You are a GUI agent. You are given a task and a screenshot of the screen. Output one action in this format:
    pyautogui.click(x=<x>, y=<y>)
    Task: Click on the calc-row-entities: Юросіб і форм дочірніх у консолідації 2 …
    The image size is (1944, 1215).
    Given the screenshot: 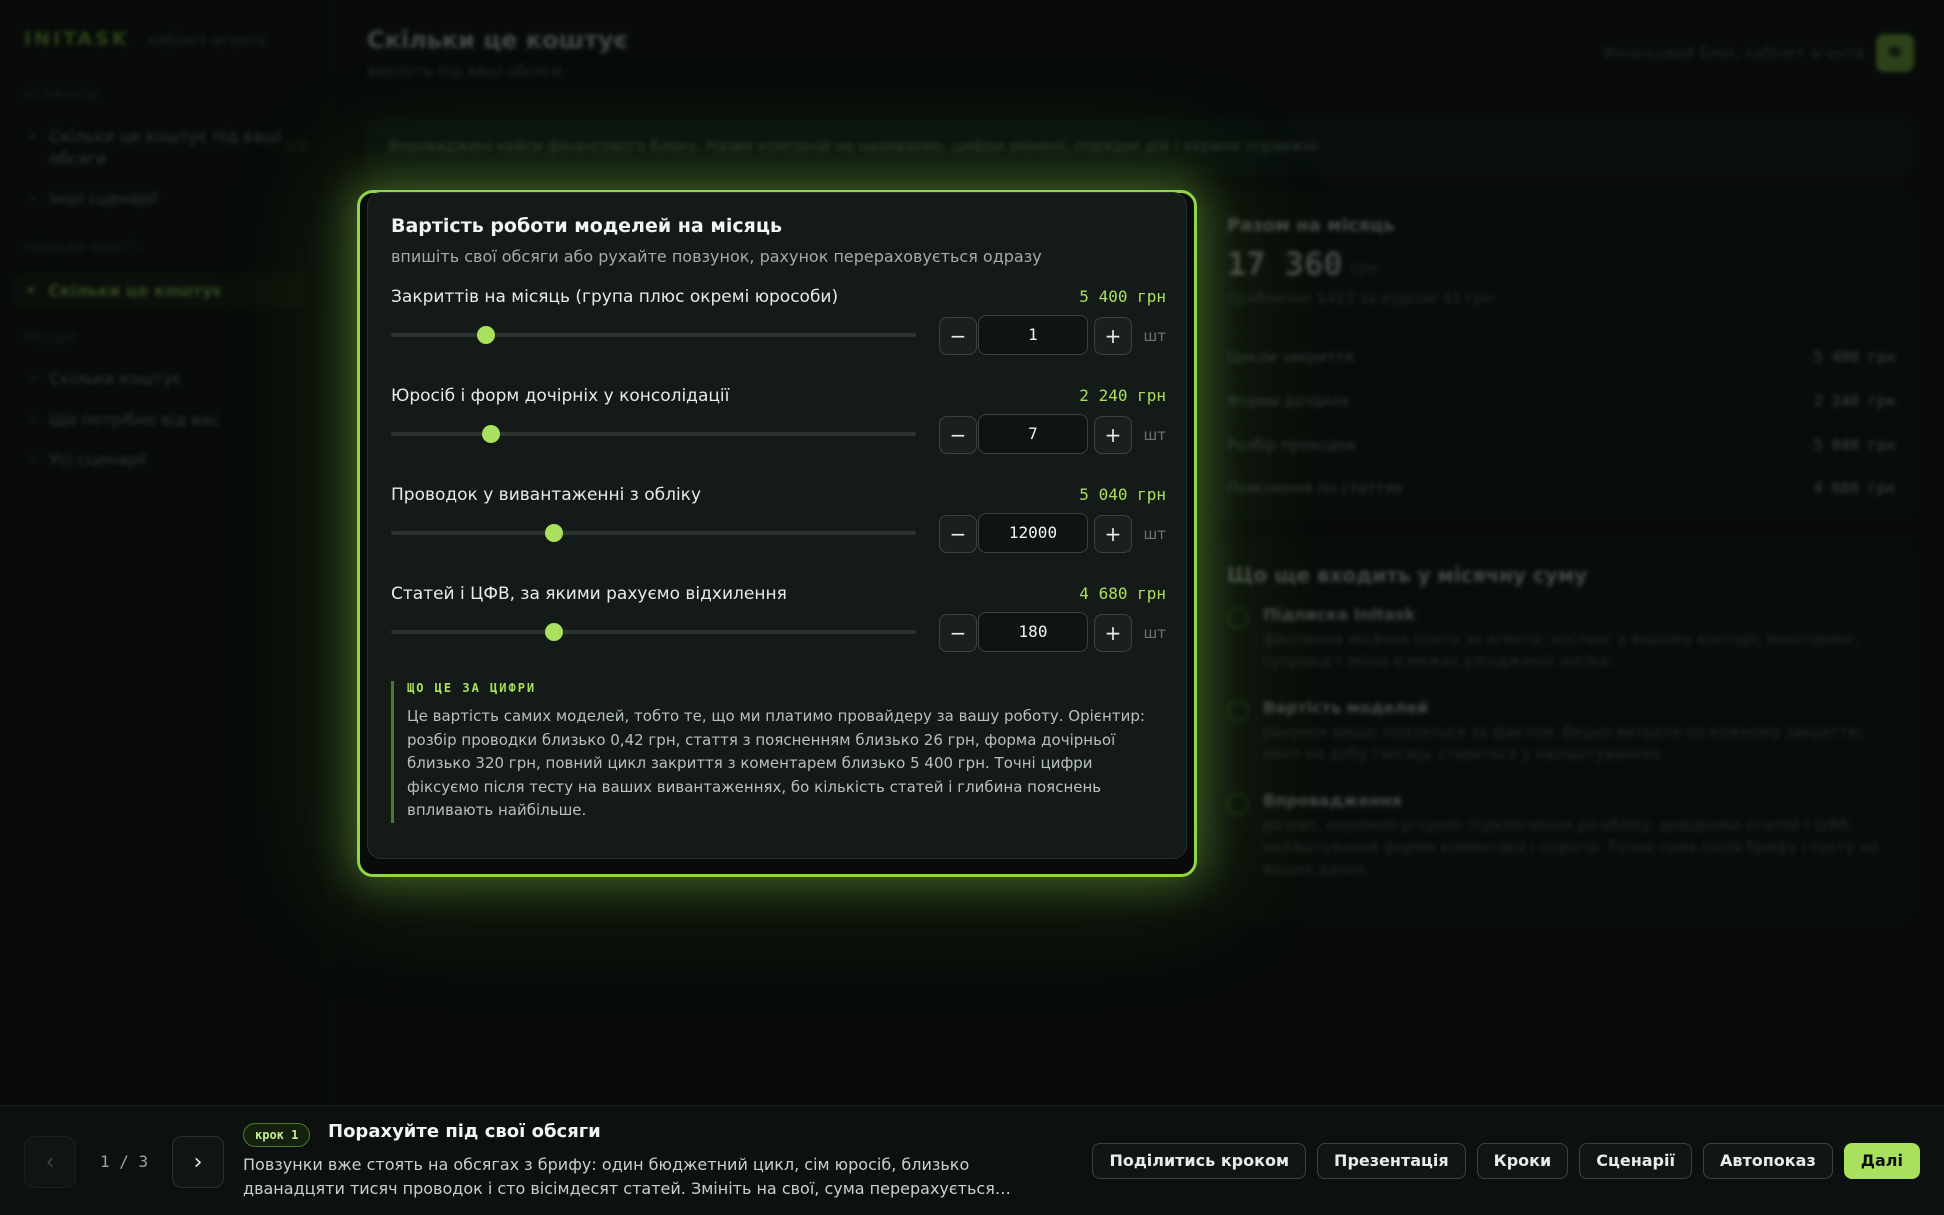 What is the action you would take?
    pyautogui.click(x=778, y=431)
    